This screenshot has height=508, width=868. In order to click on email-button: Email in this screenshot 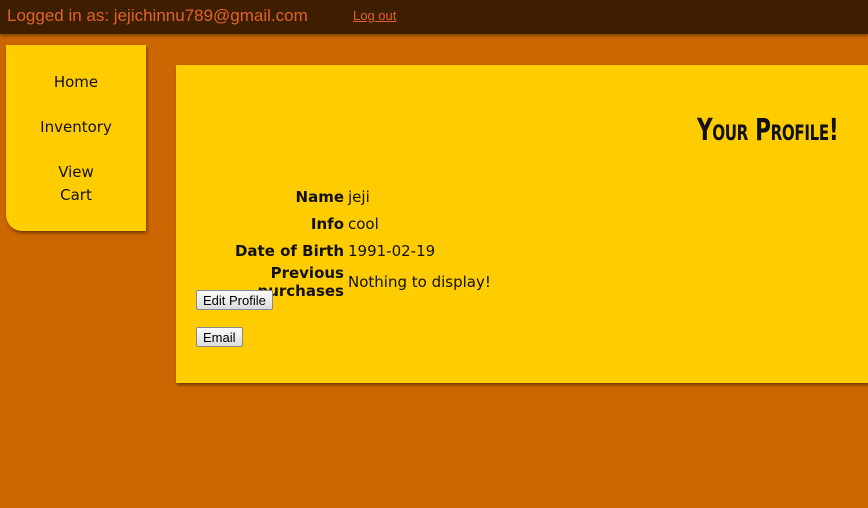, I will do `click(219, 337)`.